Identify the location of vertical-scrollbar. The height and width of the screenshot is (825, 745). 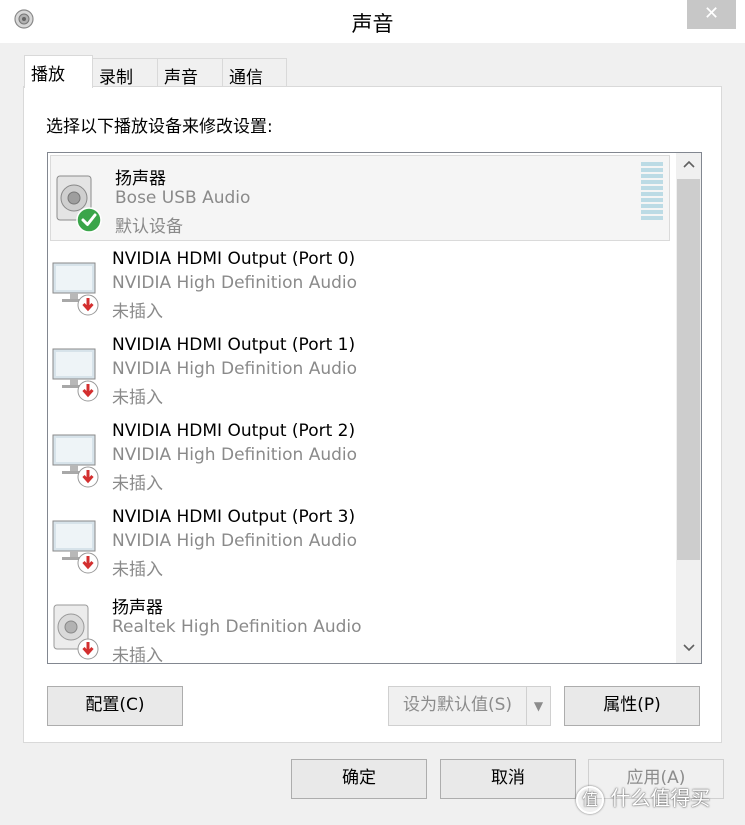
(688, 408).